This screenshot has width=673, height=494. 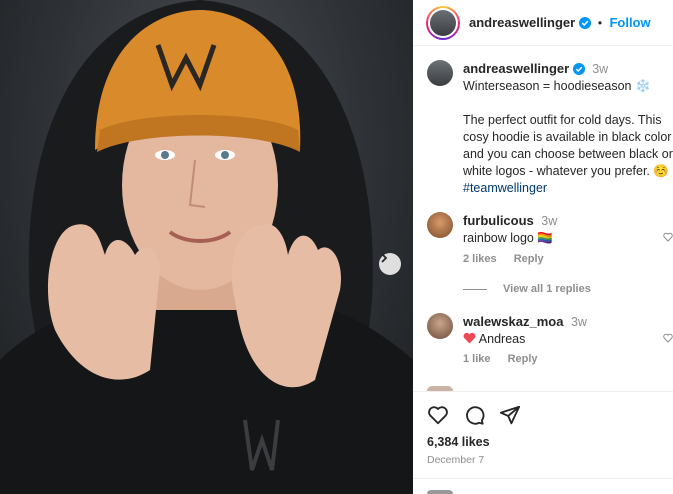 What do you see at coordinates (629, 22) in the screenshot?
I see `follow-button: Follow` at bounding box center [629, 22].